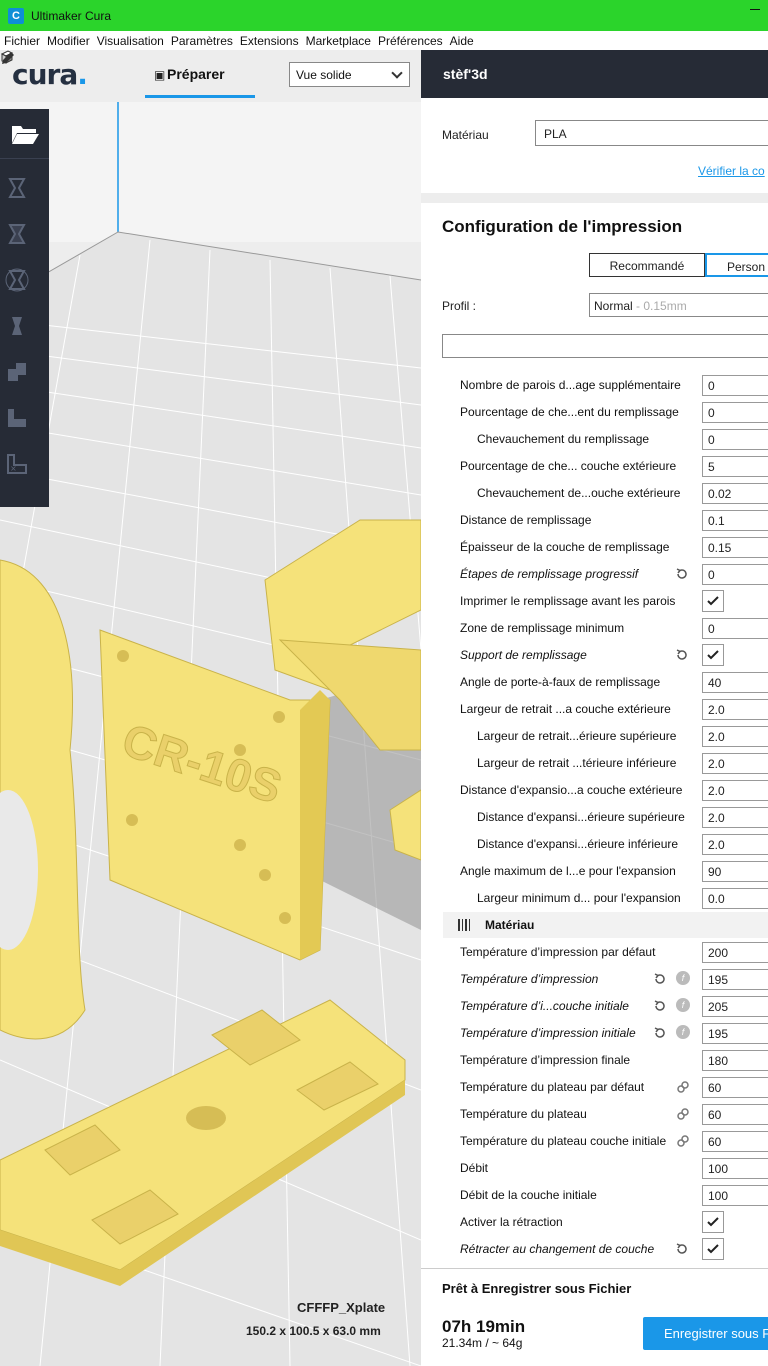  Describe the element at coordinates (651, 133) in the screenshot. I see `material-select: PLA` at that location.